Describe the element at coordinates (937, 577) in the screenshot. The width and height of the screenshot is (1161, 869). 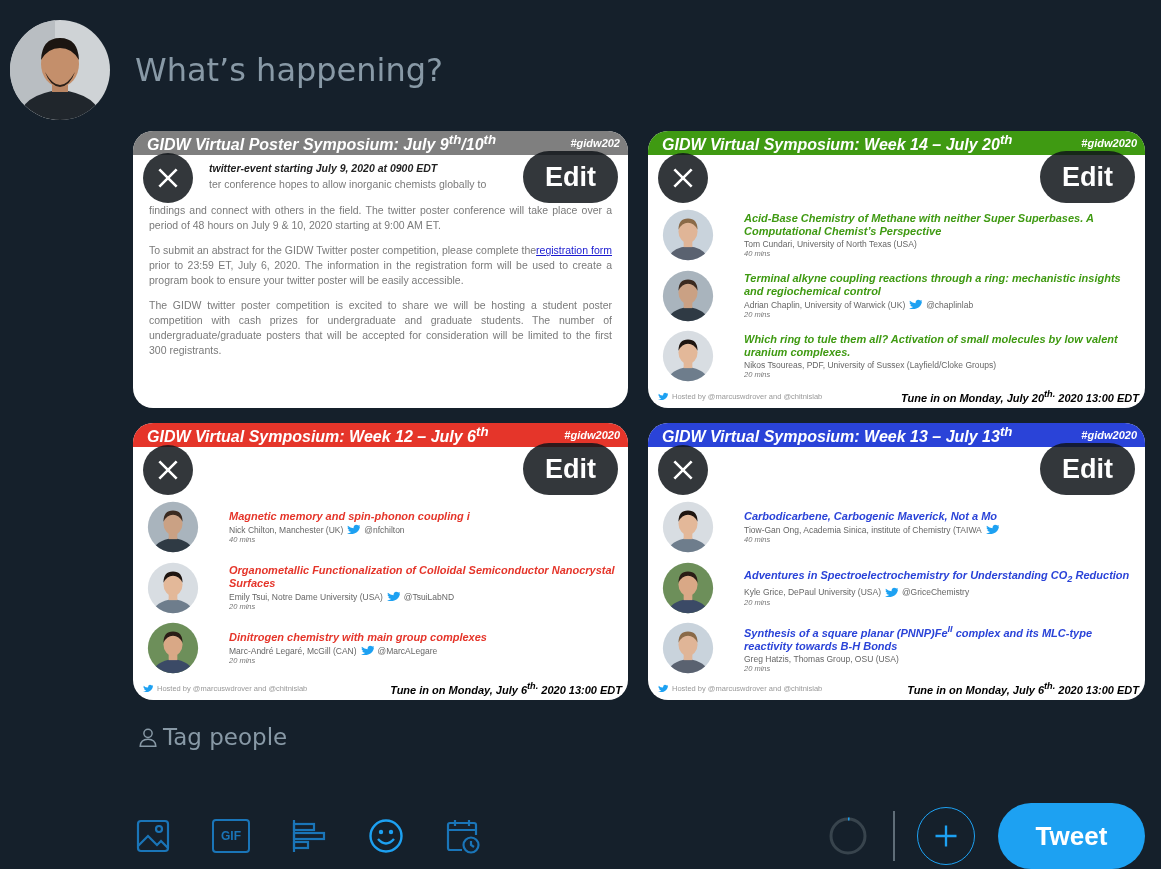
I see `talk-title: Adventures in Spectroelectrochemistry for Understanding CO$_{2}$ Reduction` at that location.